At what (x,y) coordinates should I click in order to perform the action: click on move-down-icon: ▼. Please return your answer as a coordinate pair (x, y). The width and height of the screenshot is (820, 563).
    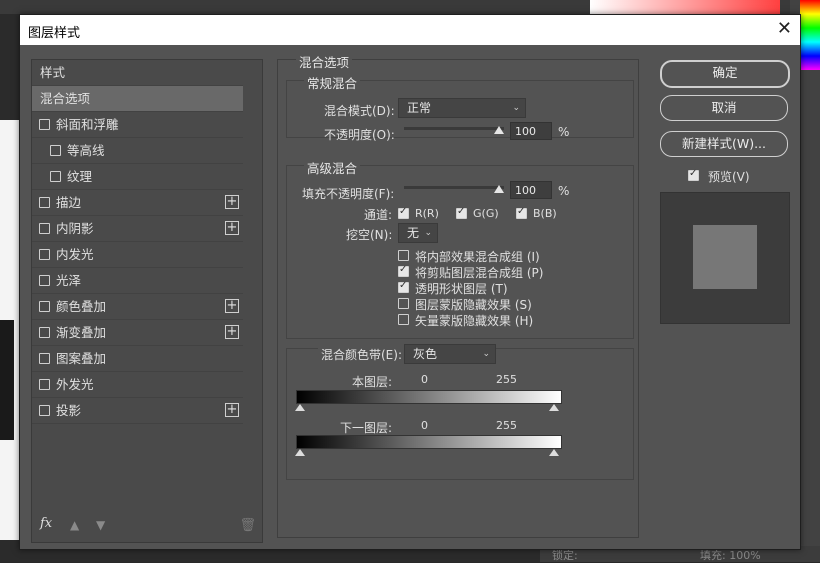
    Looking at the image, I should click on (100, 525).